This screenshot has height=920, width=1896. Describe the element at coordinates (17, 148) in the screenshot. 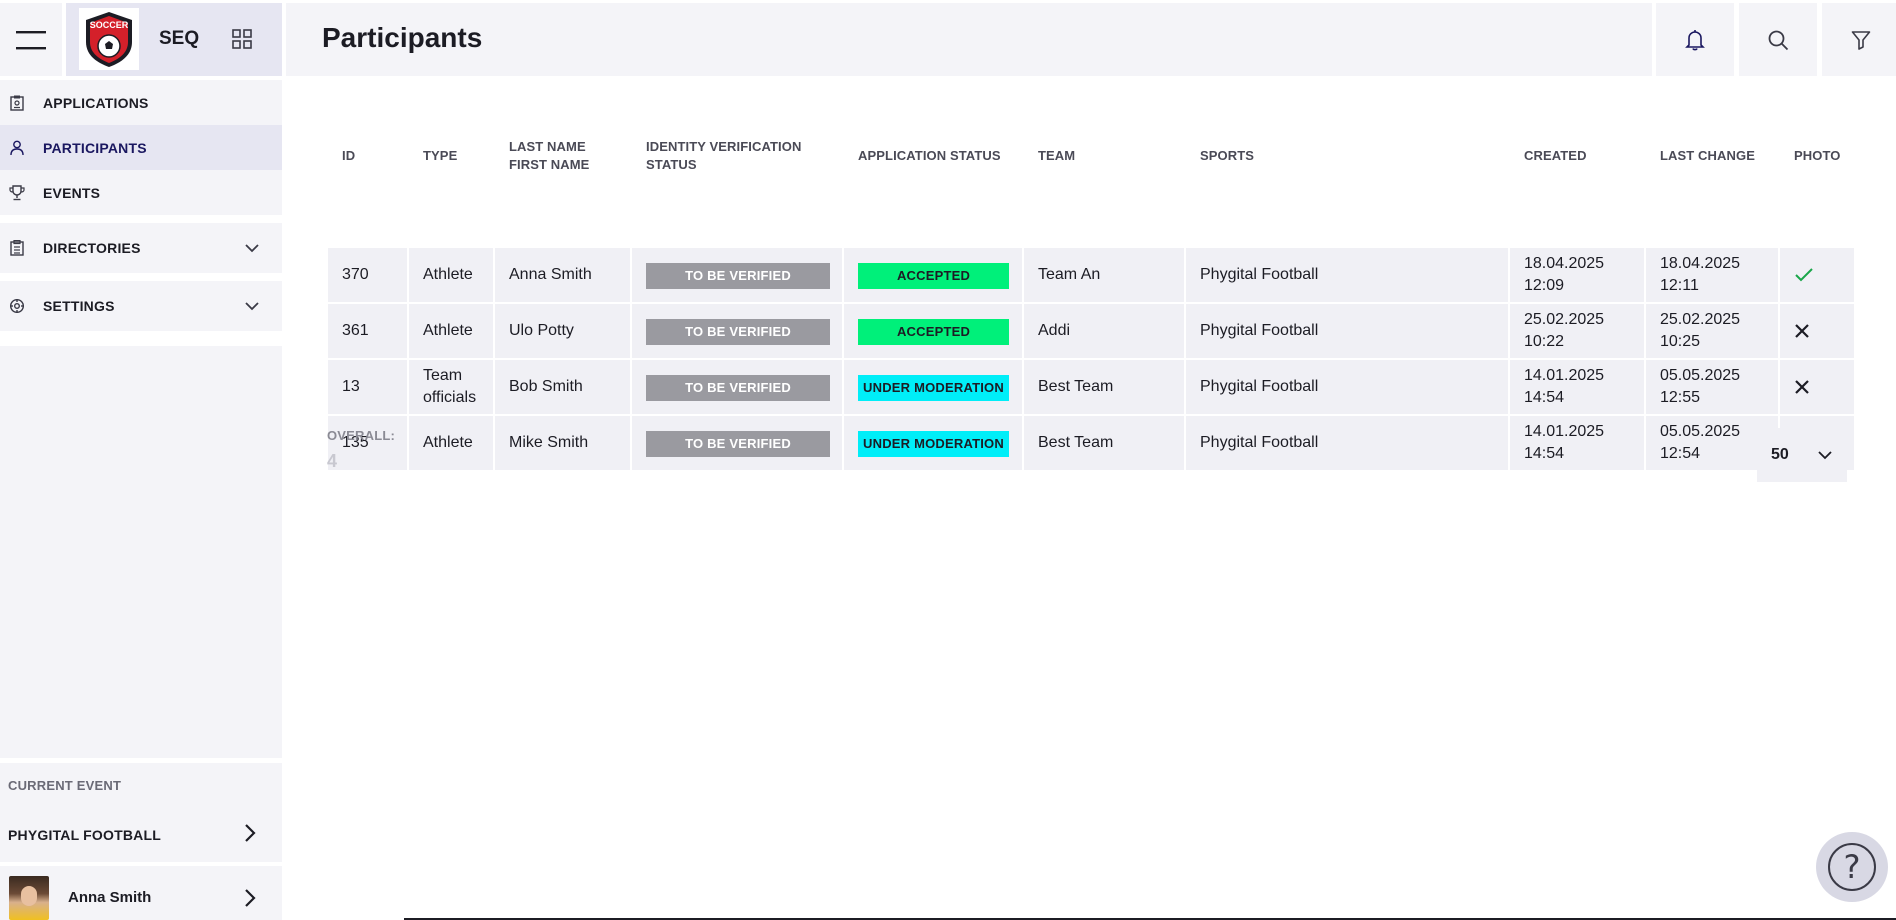

I see `user-icon` at that location.